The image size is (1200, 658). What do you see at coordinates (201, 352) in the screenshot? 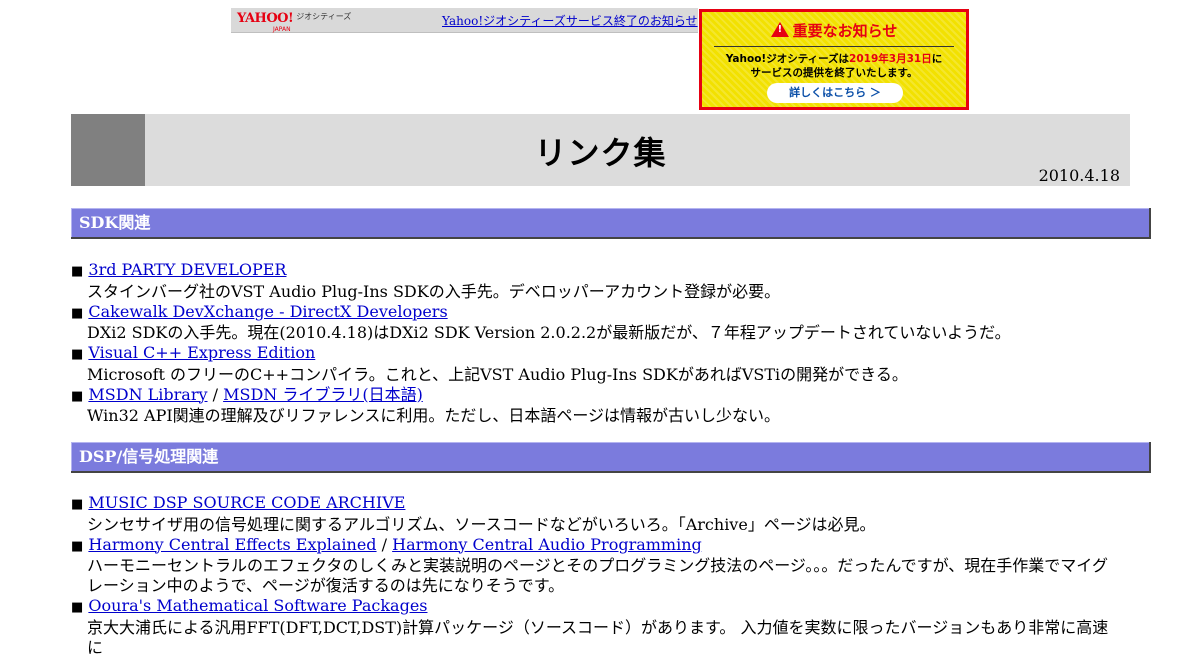
I see `link-visual-cpp-express: Visual C++ Express Edition` at bounding box center [201, 352].